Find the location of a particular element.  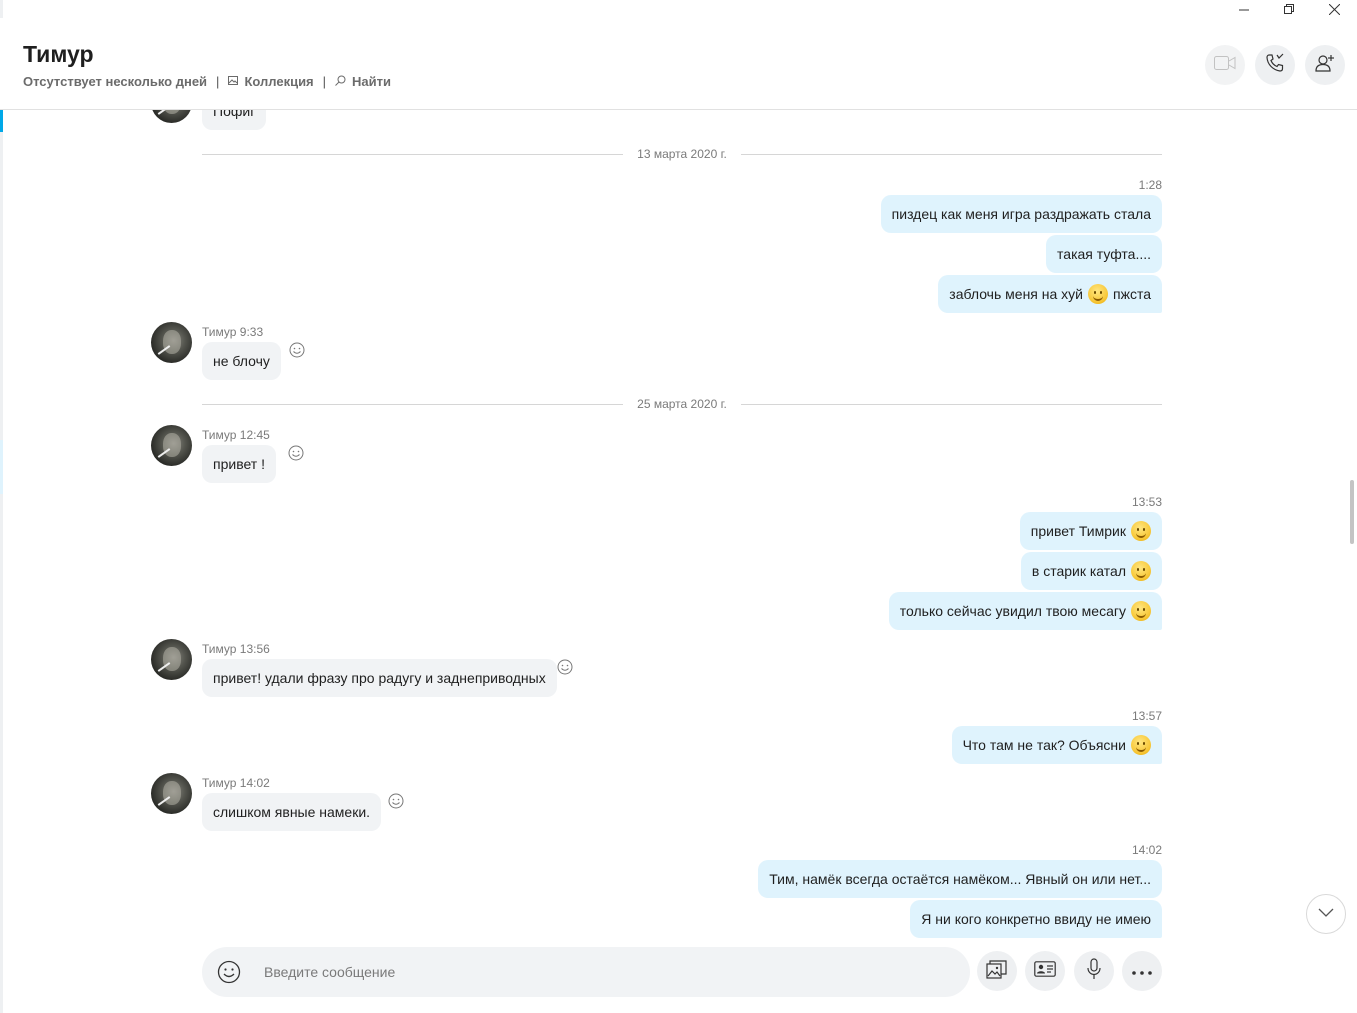

more-icon is located at coordinates (1142, 971).